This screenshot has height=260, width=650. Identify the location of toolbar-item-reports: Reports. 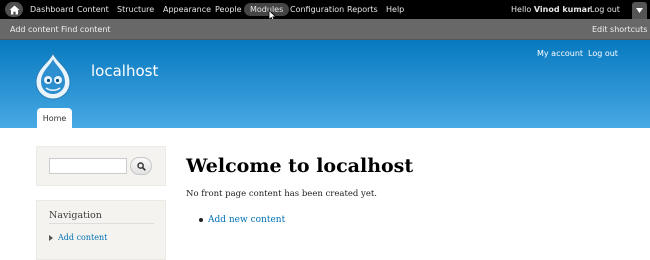
(362, 9).